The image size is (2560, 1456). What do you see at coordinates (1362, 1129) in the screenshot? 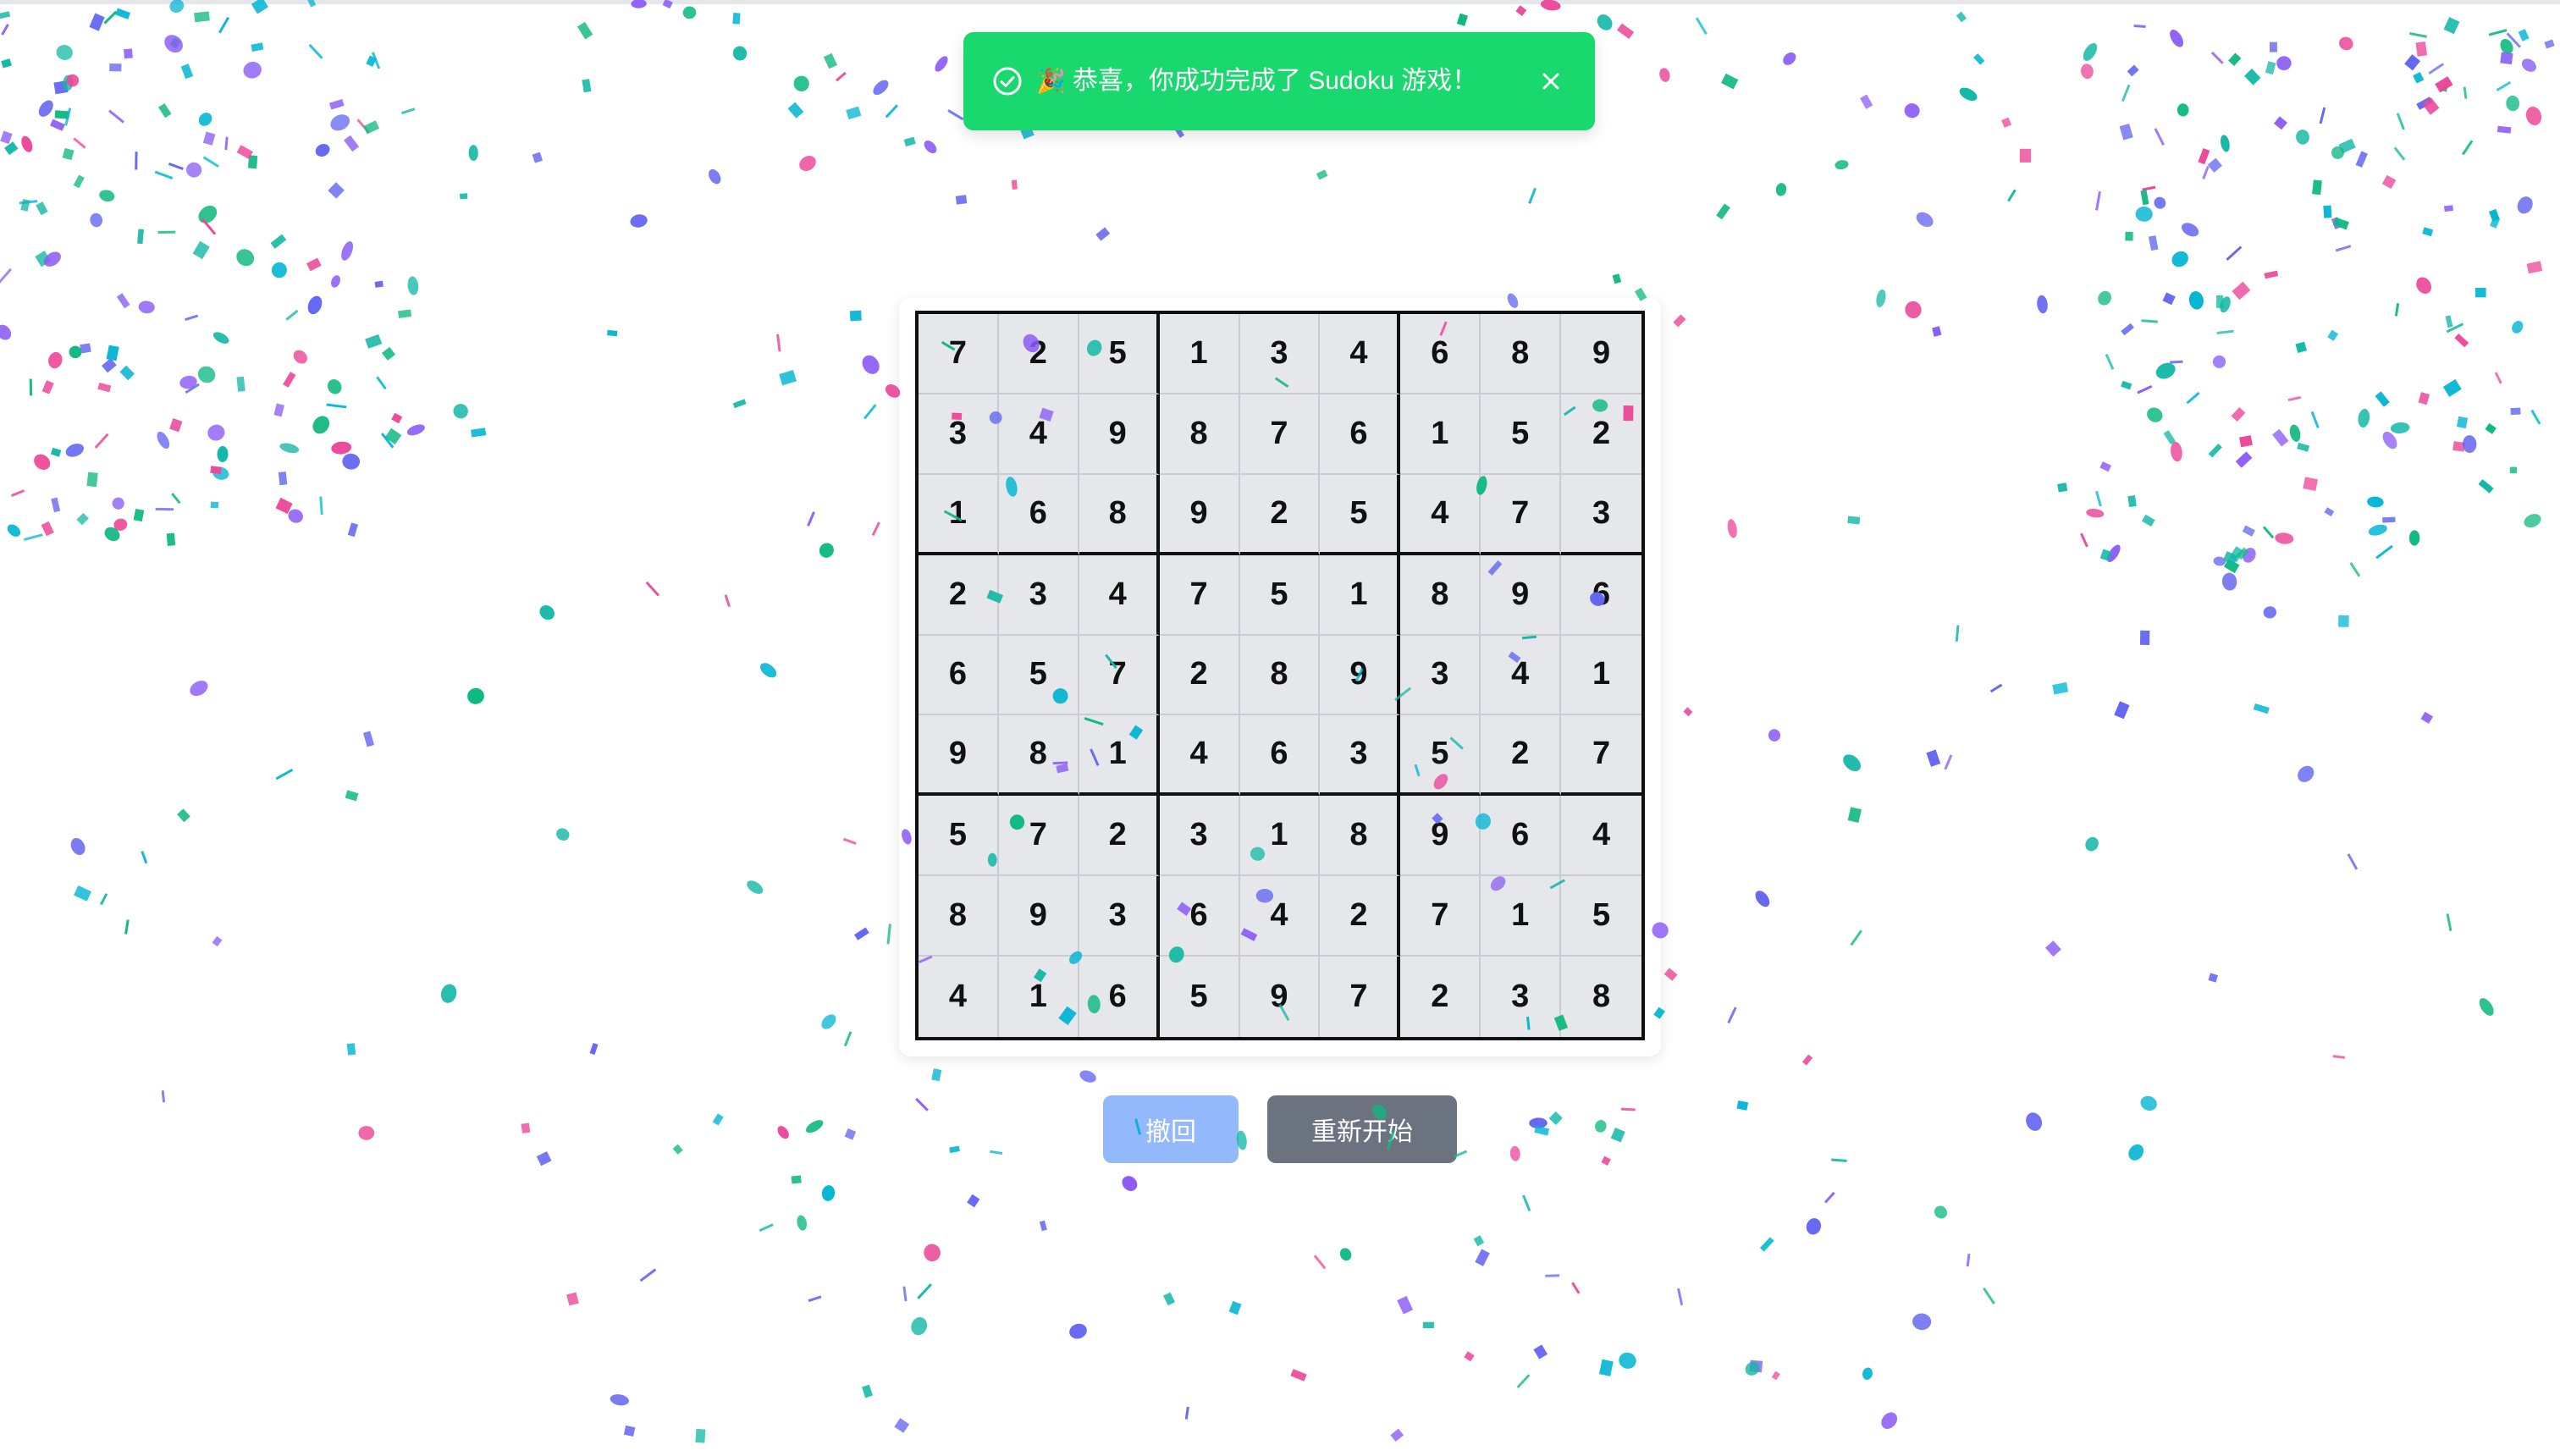
I see `restart-button: 重新开始` at bounding box center [1362, 1129].